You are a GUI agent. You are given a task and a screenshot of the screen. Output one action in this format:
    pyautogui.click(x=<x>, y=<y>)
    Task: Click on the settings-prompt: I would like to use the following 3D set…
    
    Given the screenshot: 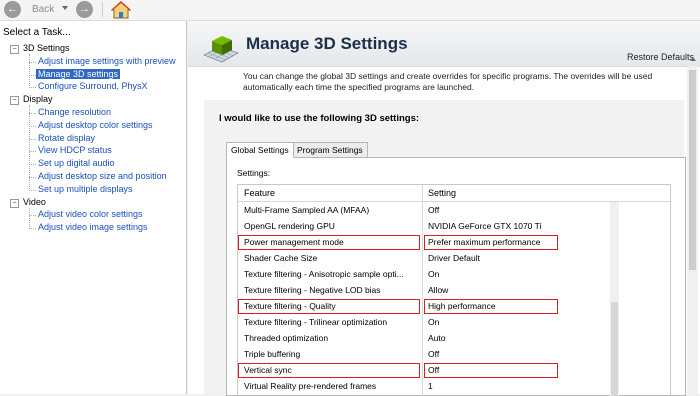 What is the action you would take?
    pyautogui.click(x=319, y=118)
    